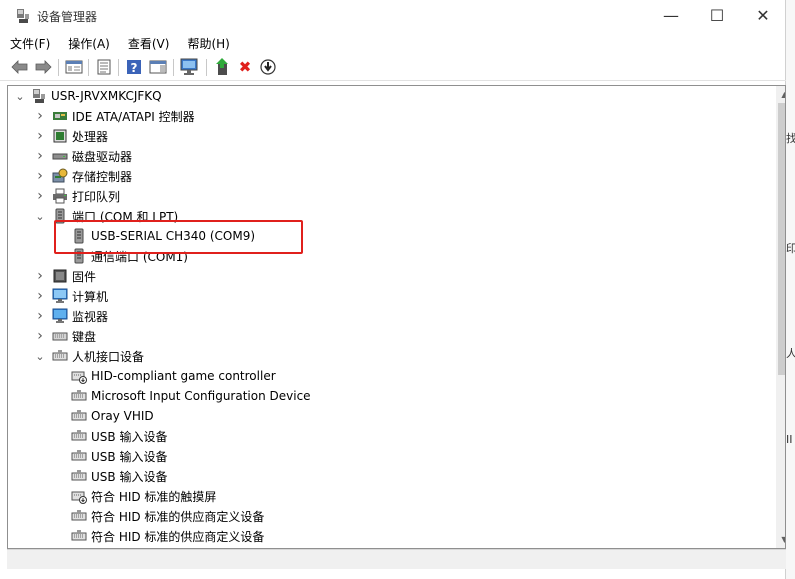  I want to click on tree-category: IDE ATA/ATAPI 控制器, so click(123, 116).